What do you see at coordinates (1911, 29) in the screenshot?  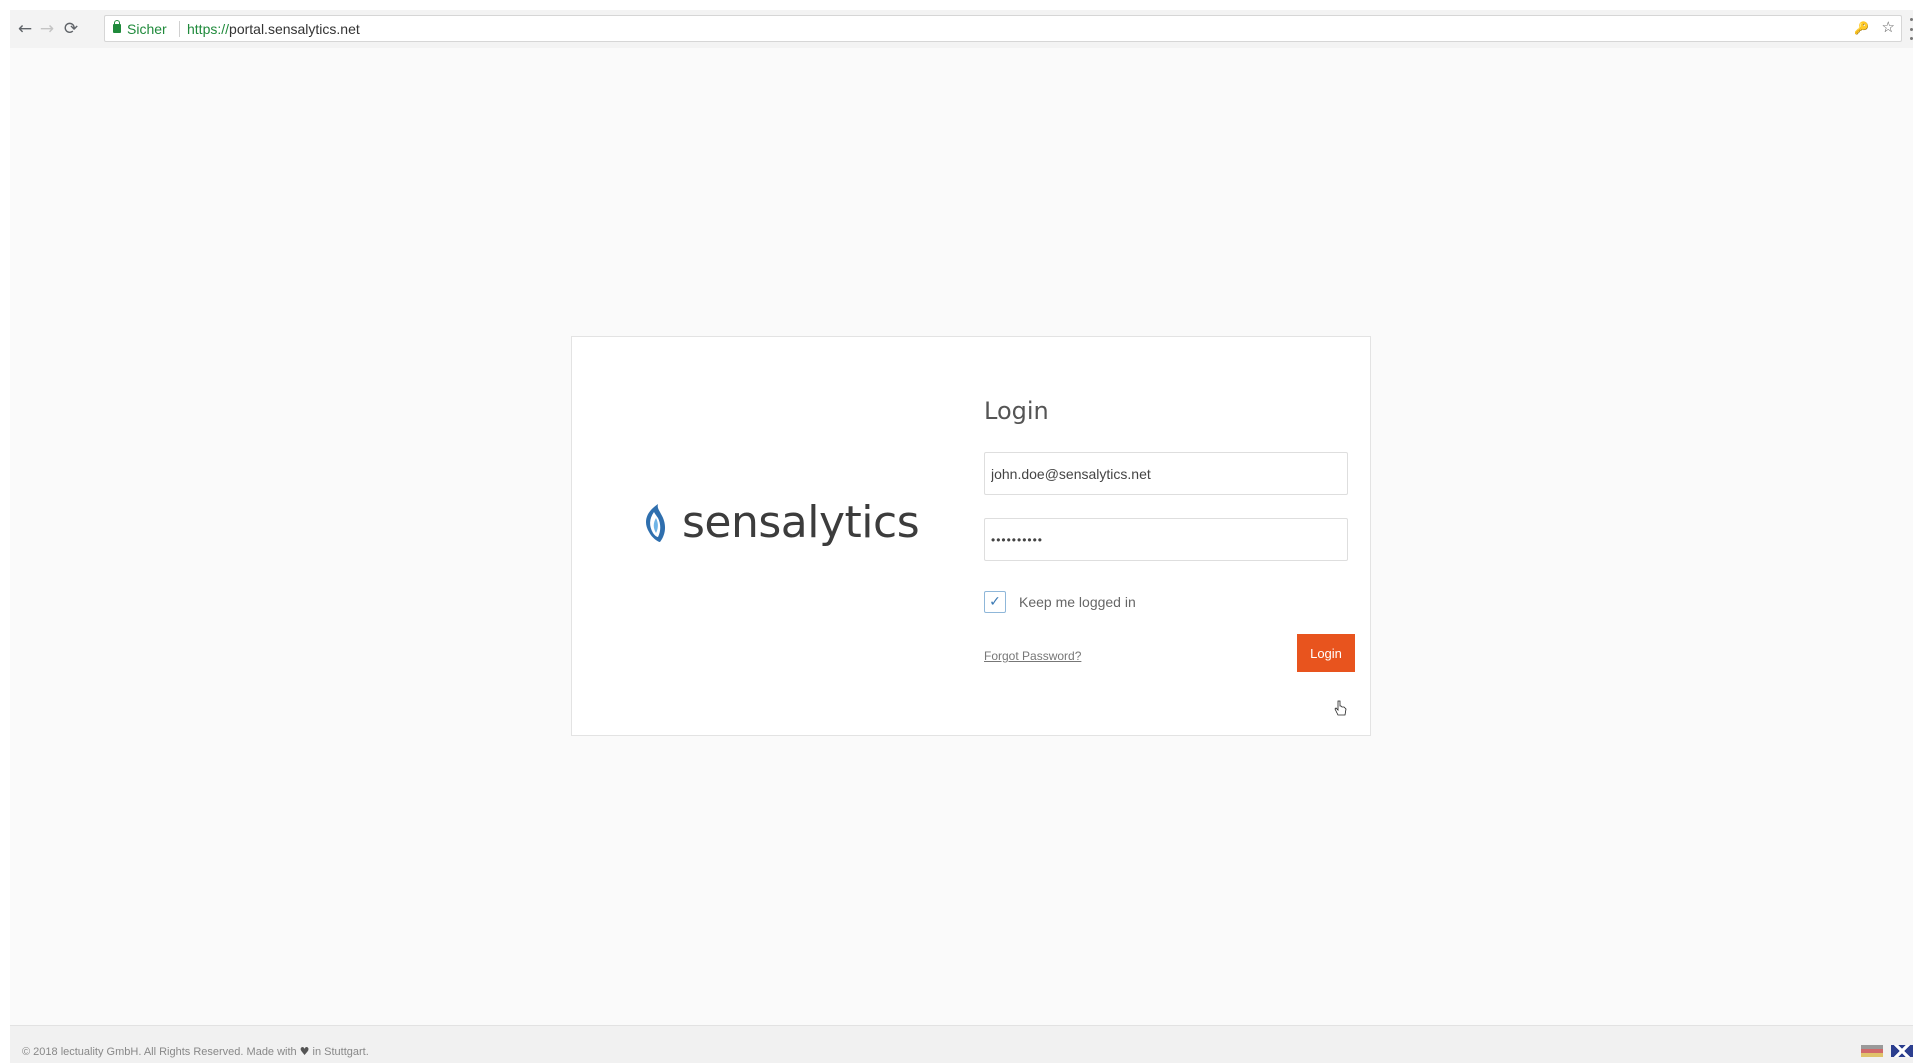 I see `menu-icon` at bounding box center [1911, 29].